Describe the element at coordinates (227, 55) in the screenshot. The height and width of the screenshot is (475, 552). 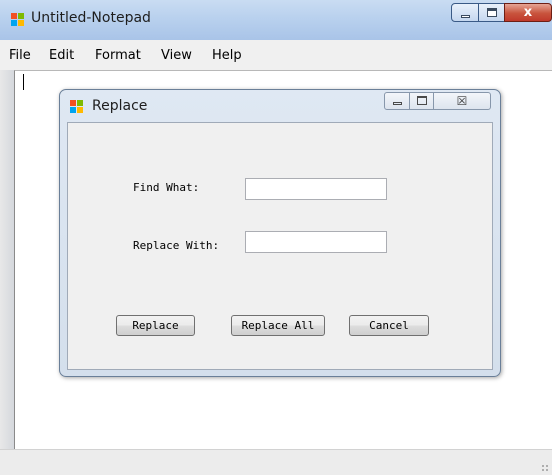
I see `menu-help: Help` at that location.